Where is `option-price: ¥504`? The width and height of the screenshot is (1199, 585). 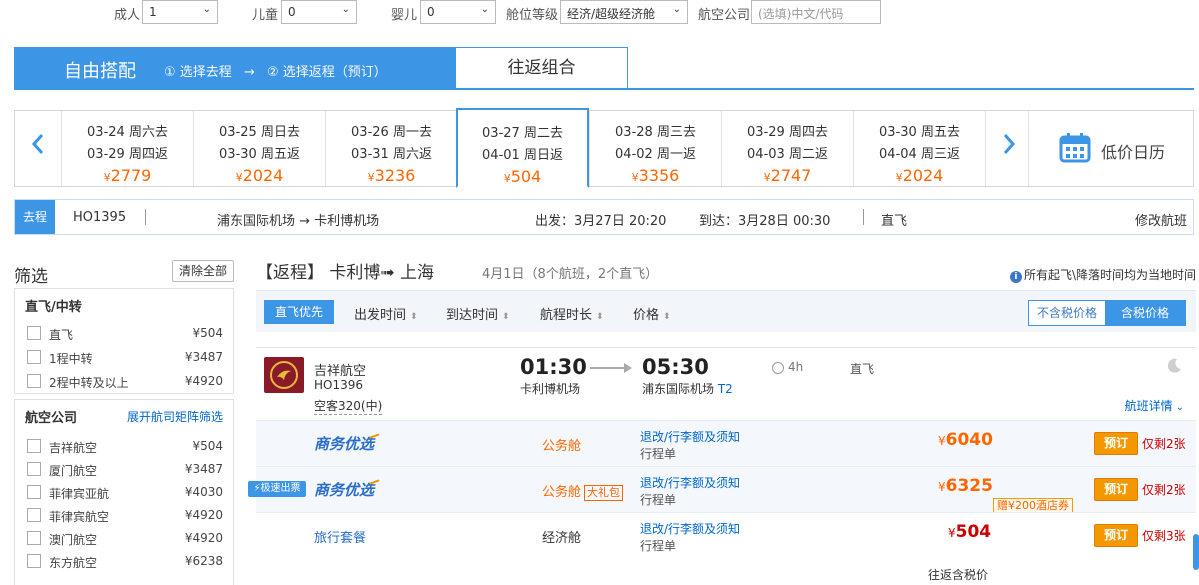 option-price: ¥504 is located at coordinates (207, 446).